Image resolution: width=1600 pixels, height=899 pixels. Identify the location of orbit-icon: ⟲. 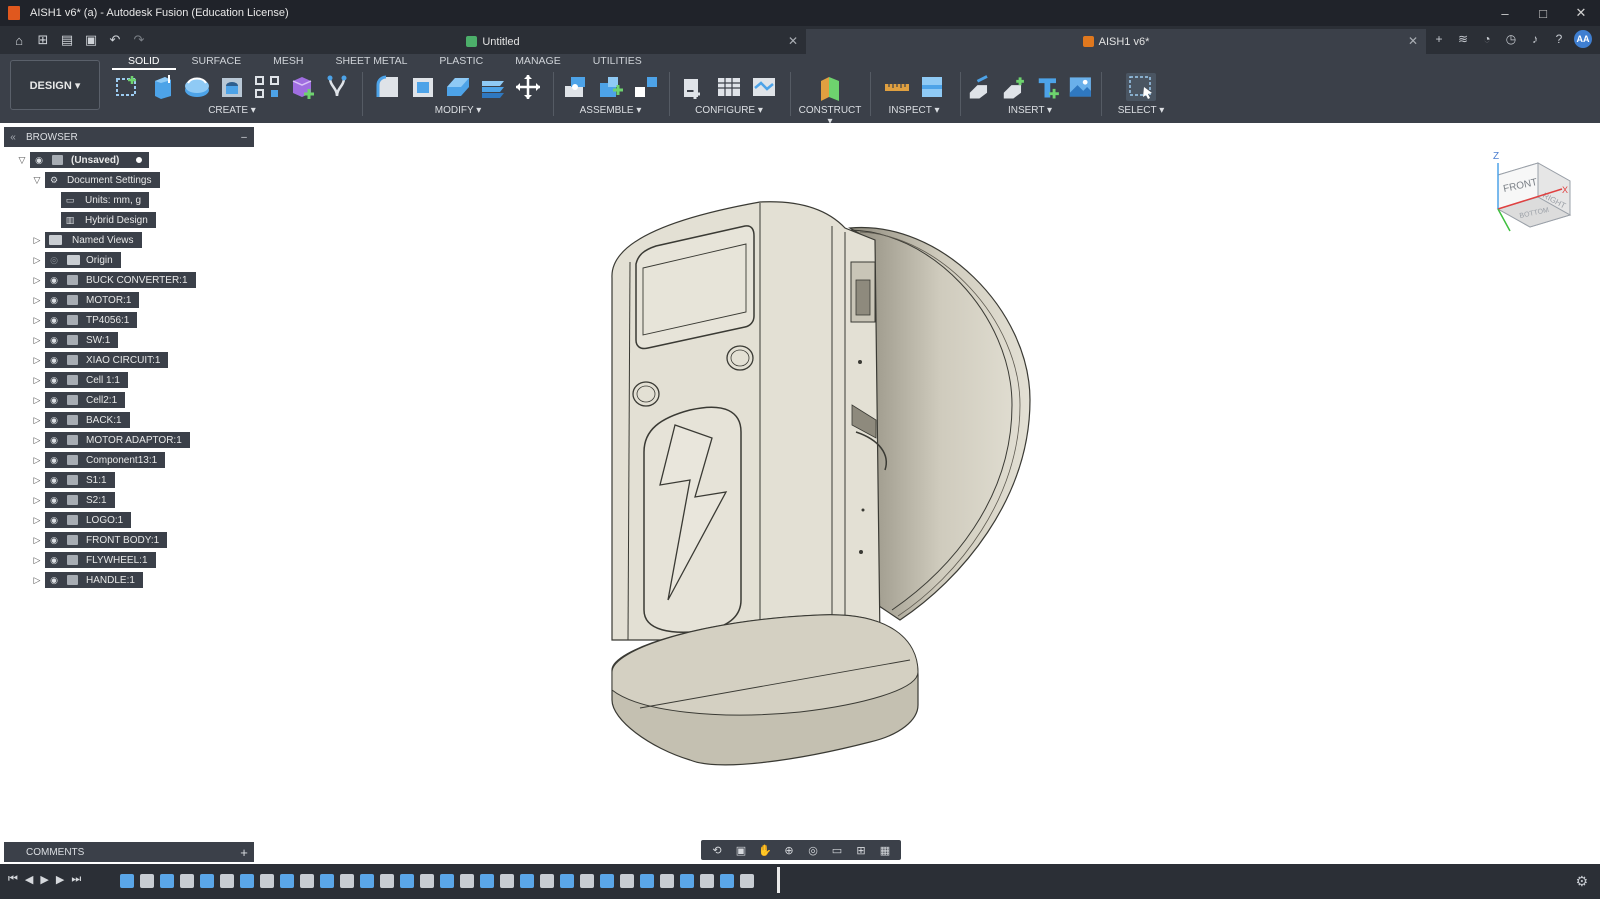
(717, 850).